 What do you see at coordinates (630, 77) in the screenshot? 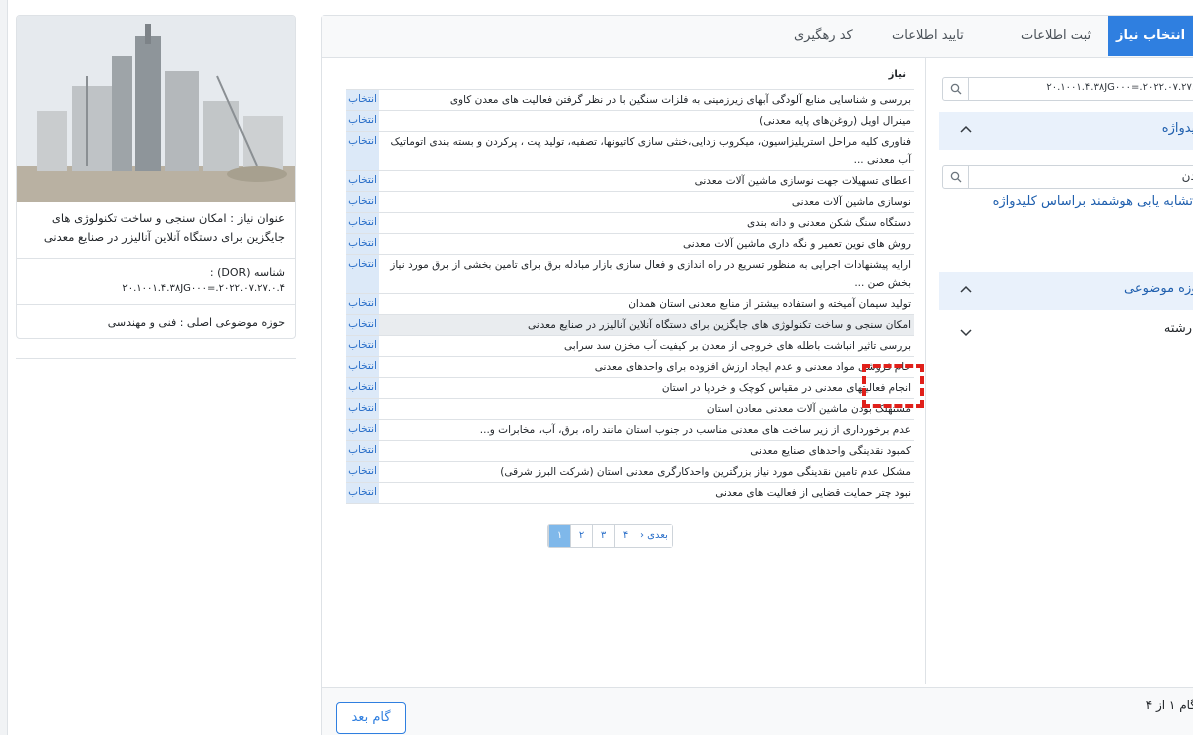
I see `needs-header: نیاز` at bounding box center [630, 77].